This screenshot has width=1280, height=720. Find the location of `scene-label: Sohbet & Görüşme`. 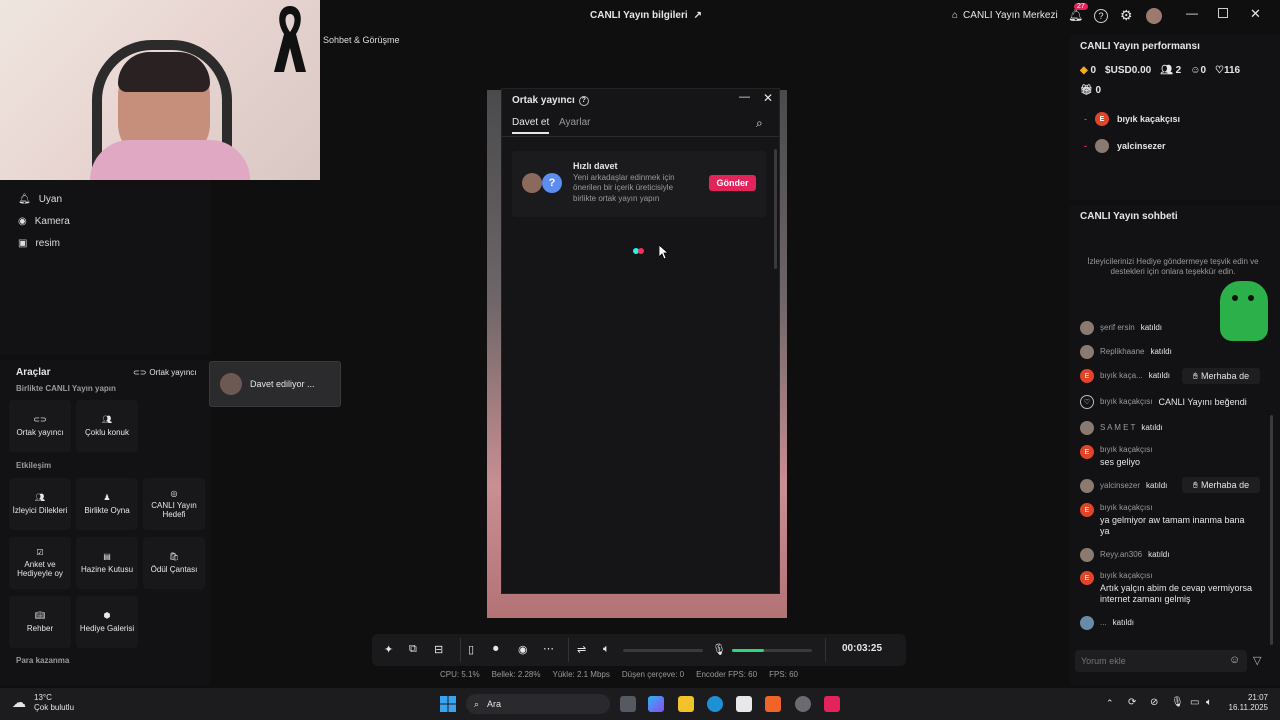

scene-label: Sohbet & Görüşme is located at coordinates (361, 40).